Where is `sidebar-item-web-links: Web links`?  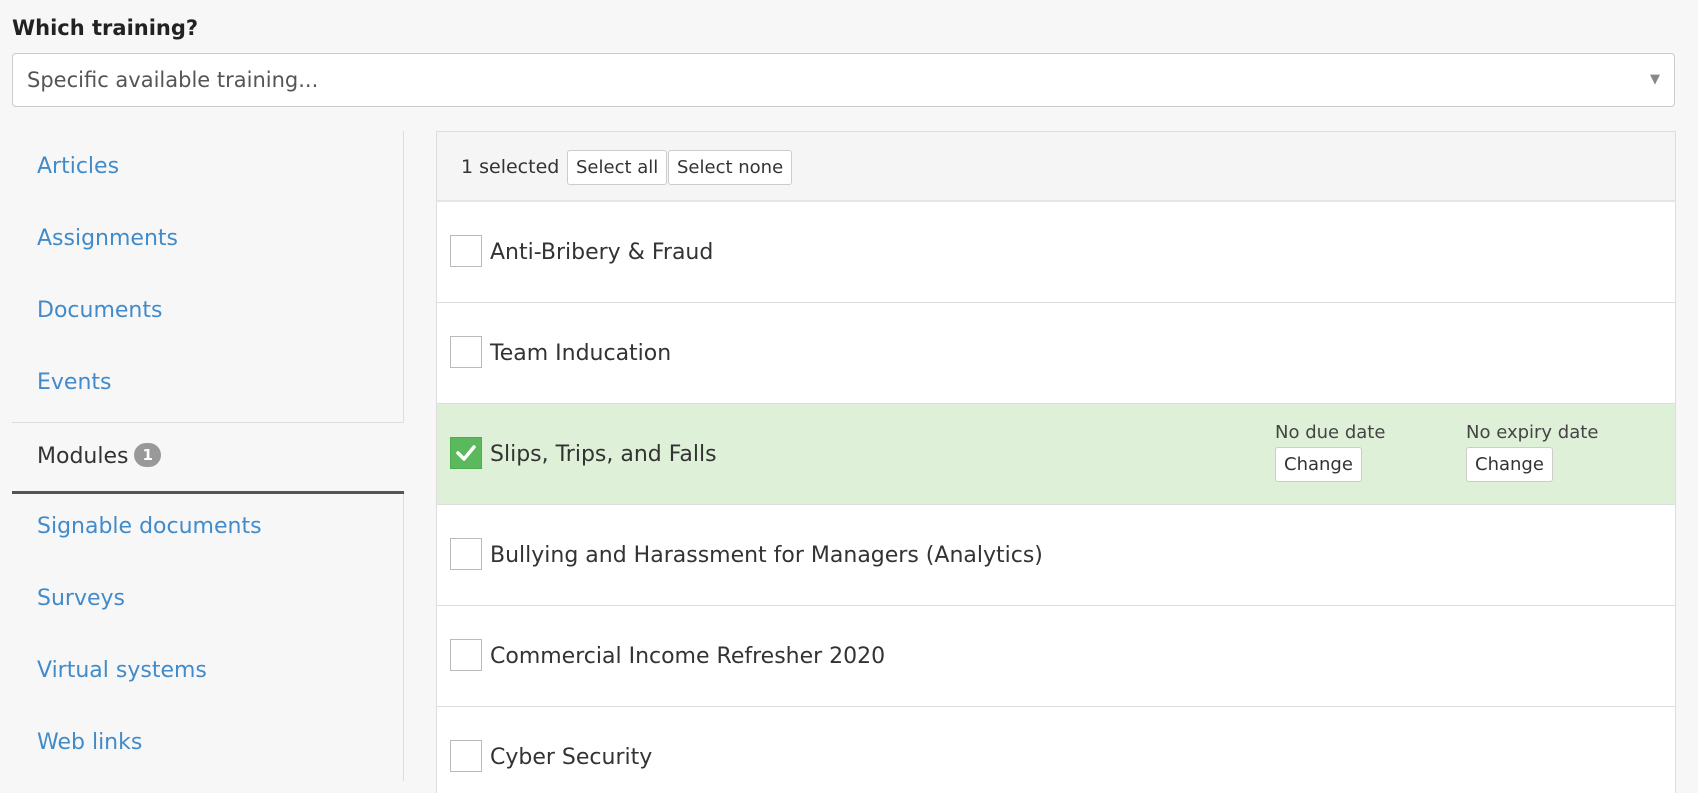
sidebar-item-web-links: Web links is located at coordinates (208, 743).